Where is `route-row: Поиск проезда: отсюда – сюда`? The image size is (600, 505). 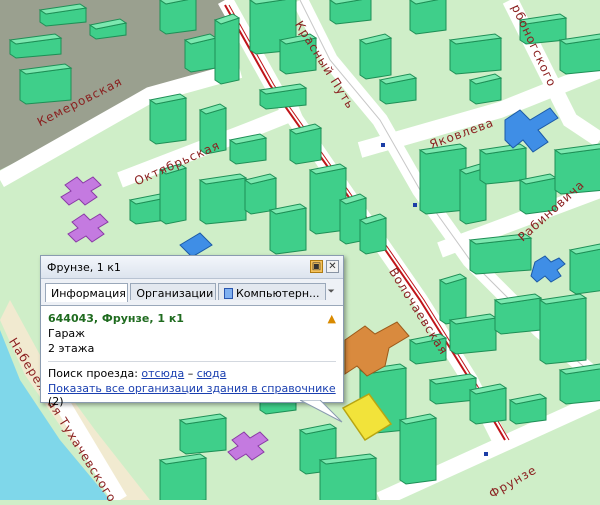
route-row: Поиск проезда: отсюда – сюда is located at coordinates (192, 373).